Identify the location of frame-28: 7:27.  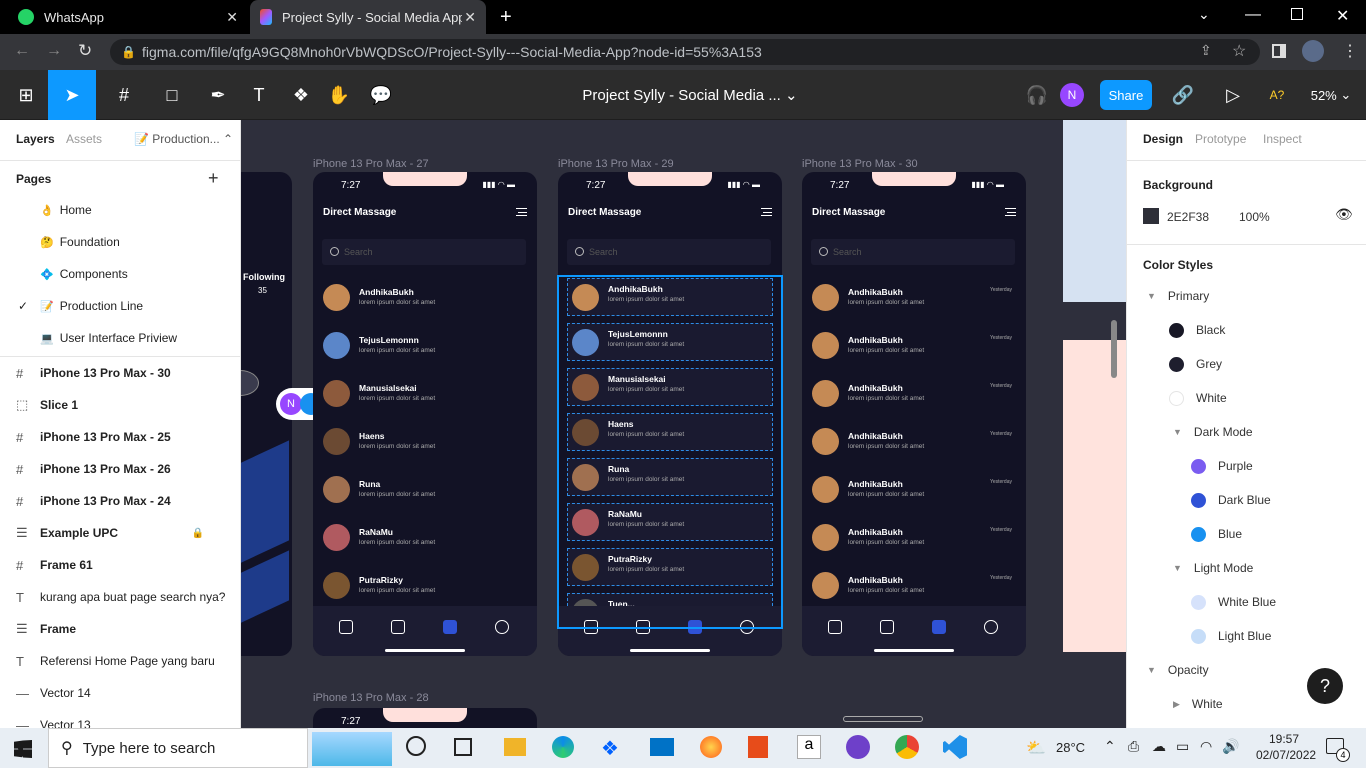
(425, 718).